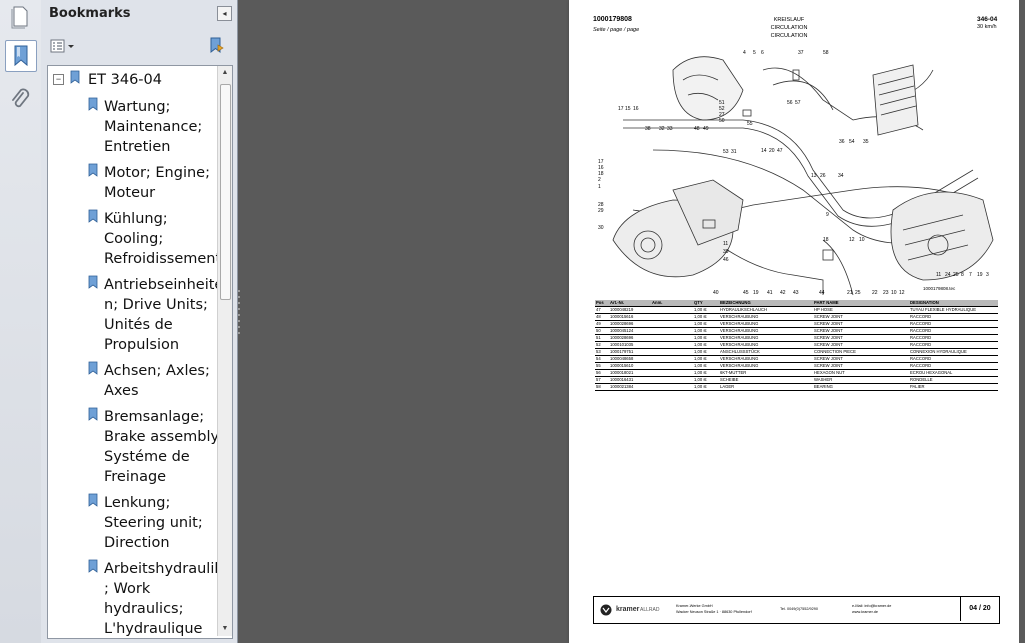 The width and height of the screenshot is (1025, 643). I want to click on table-cell: 1000015616, so click(630, 317).